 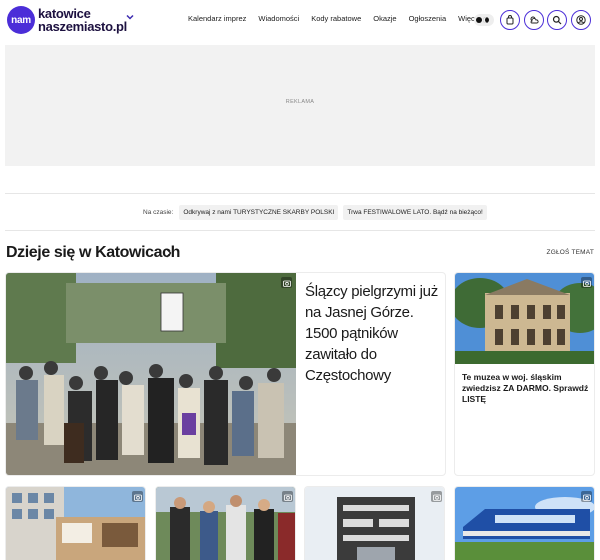 I want to click on hot-topics-label: Na czasie:, so click(x=158, y=212).